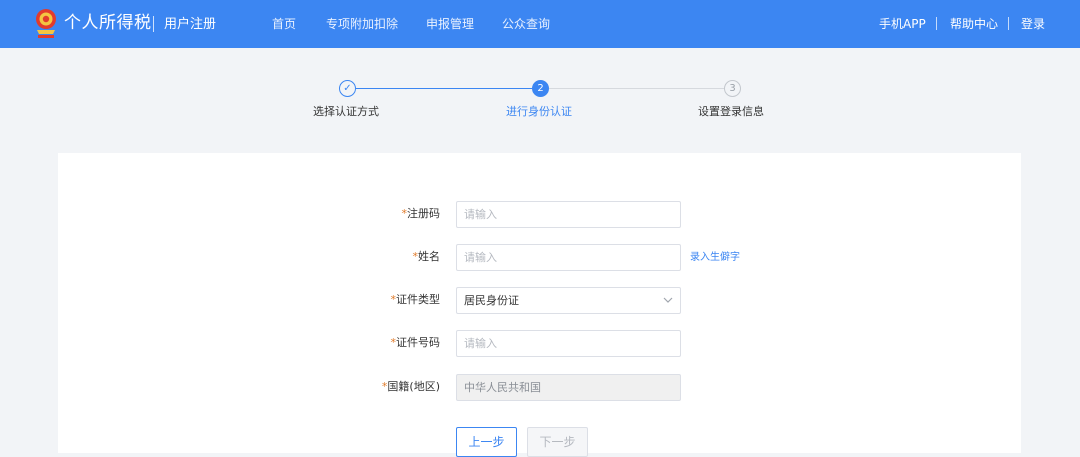 This screenshot has height=457, width=1080. Describe the element at coordinates (902, 24) in the screenshot. I see `mobile-app-link: 手机APP` at that location.